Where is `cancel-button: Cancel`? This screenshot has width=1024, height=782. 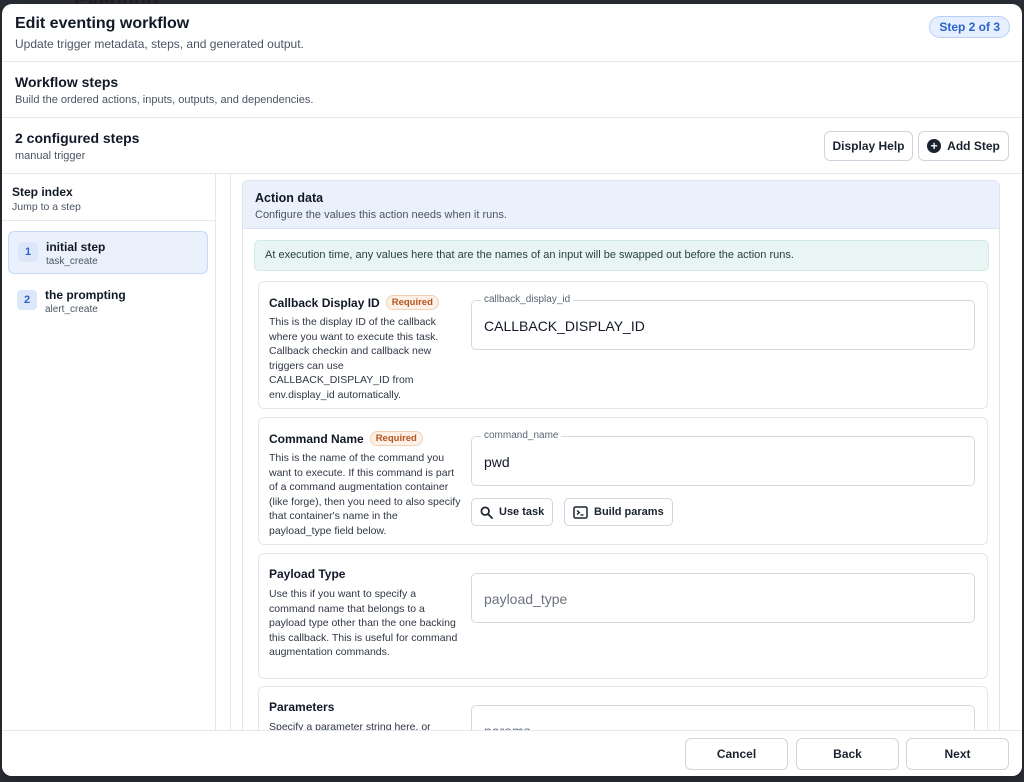 cancel-button: Cancel is located at coordinates (736, 754).